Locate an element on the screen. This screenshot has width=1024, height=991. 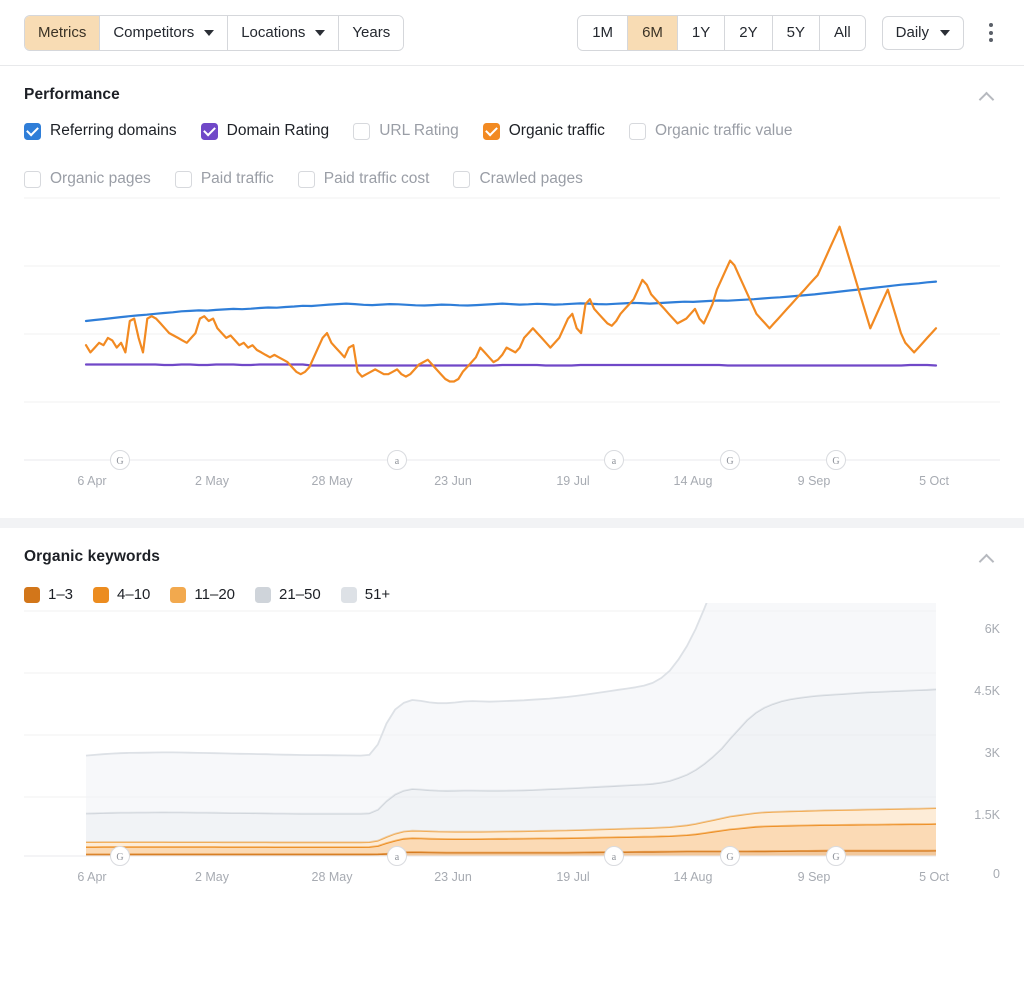
legend-domain-rating: Domain Rating is located at coordinates (265, 131).